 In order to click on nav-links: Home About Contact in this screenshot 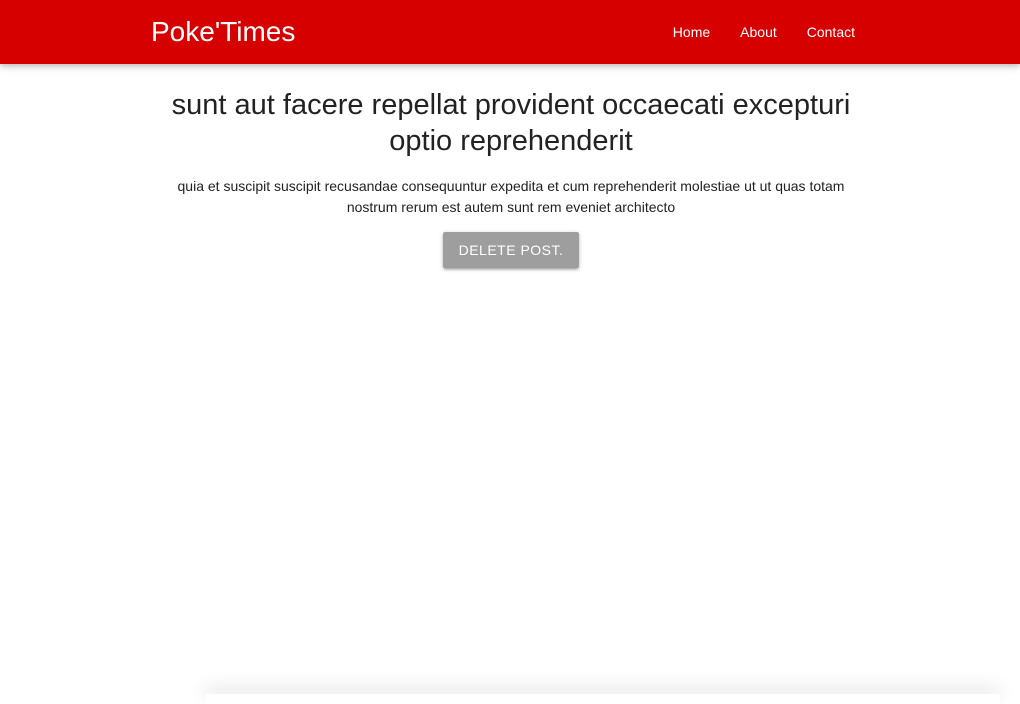, I will do `click(764, 32)`.